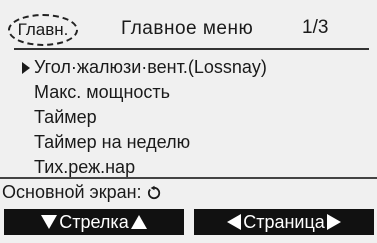  I want to click on menu-item-high-power: Макс. мощность, so click(191, 92).